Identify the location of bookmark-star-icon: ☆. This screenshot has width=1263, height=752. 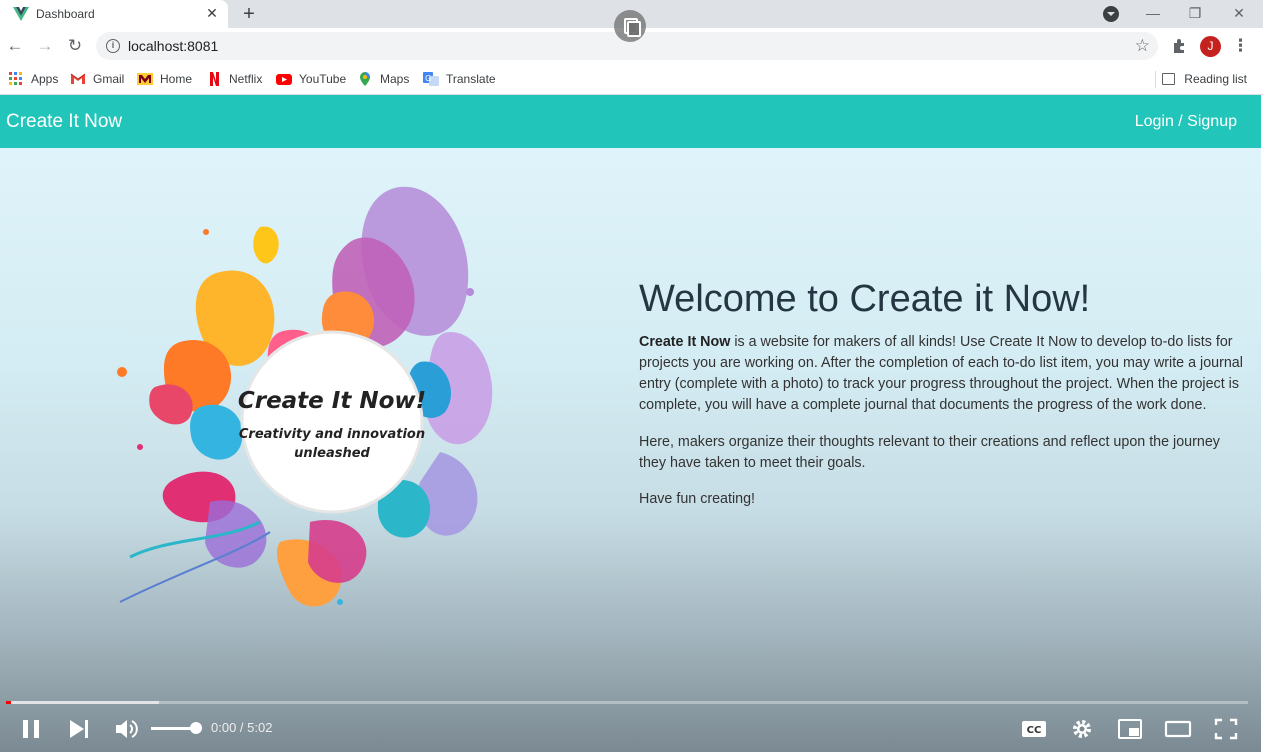
(1142, 46).